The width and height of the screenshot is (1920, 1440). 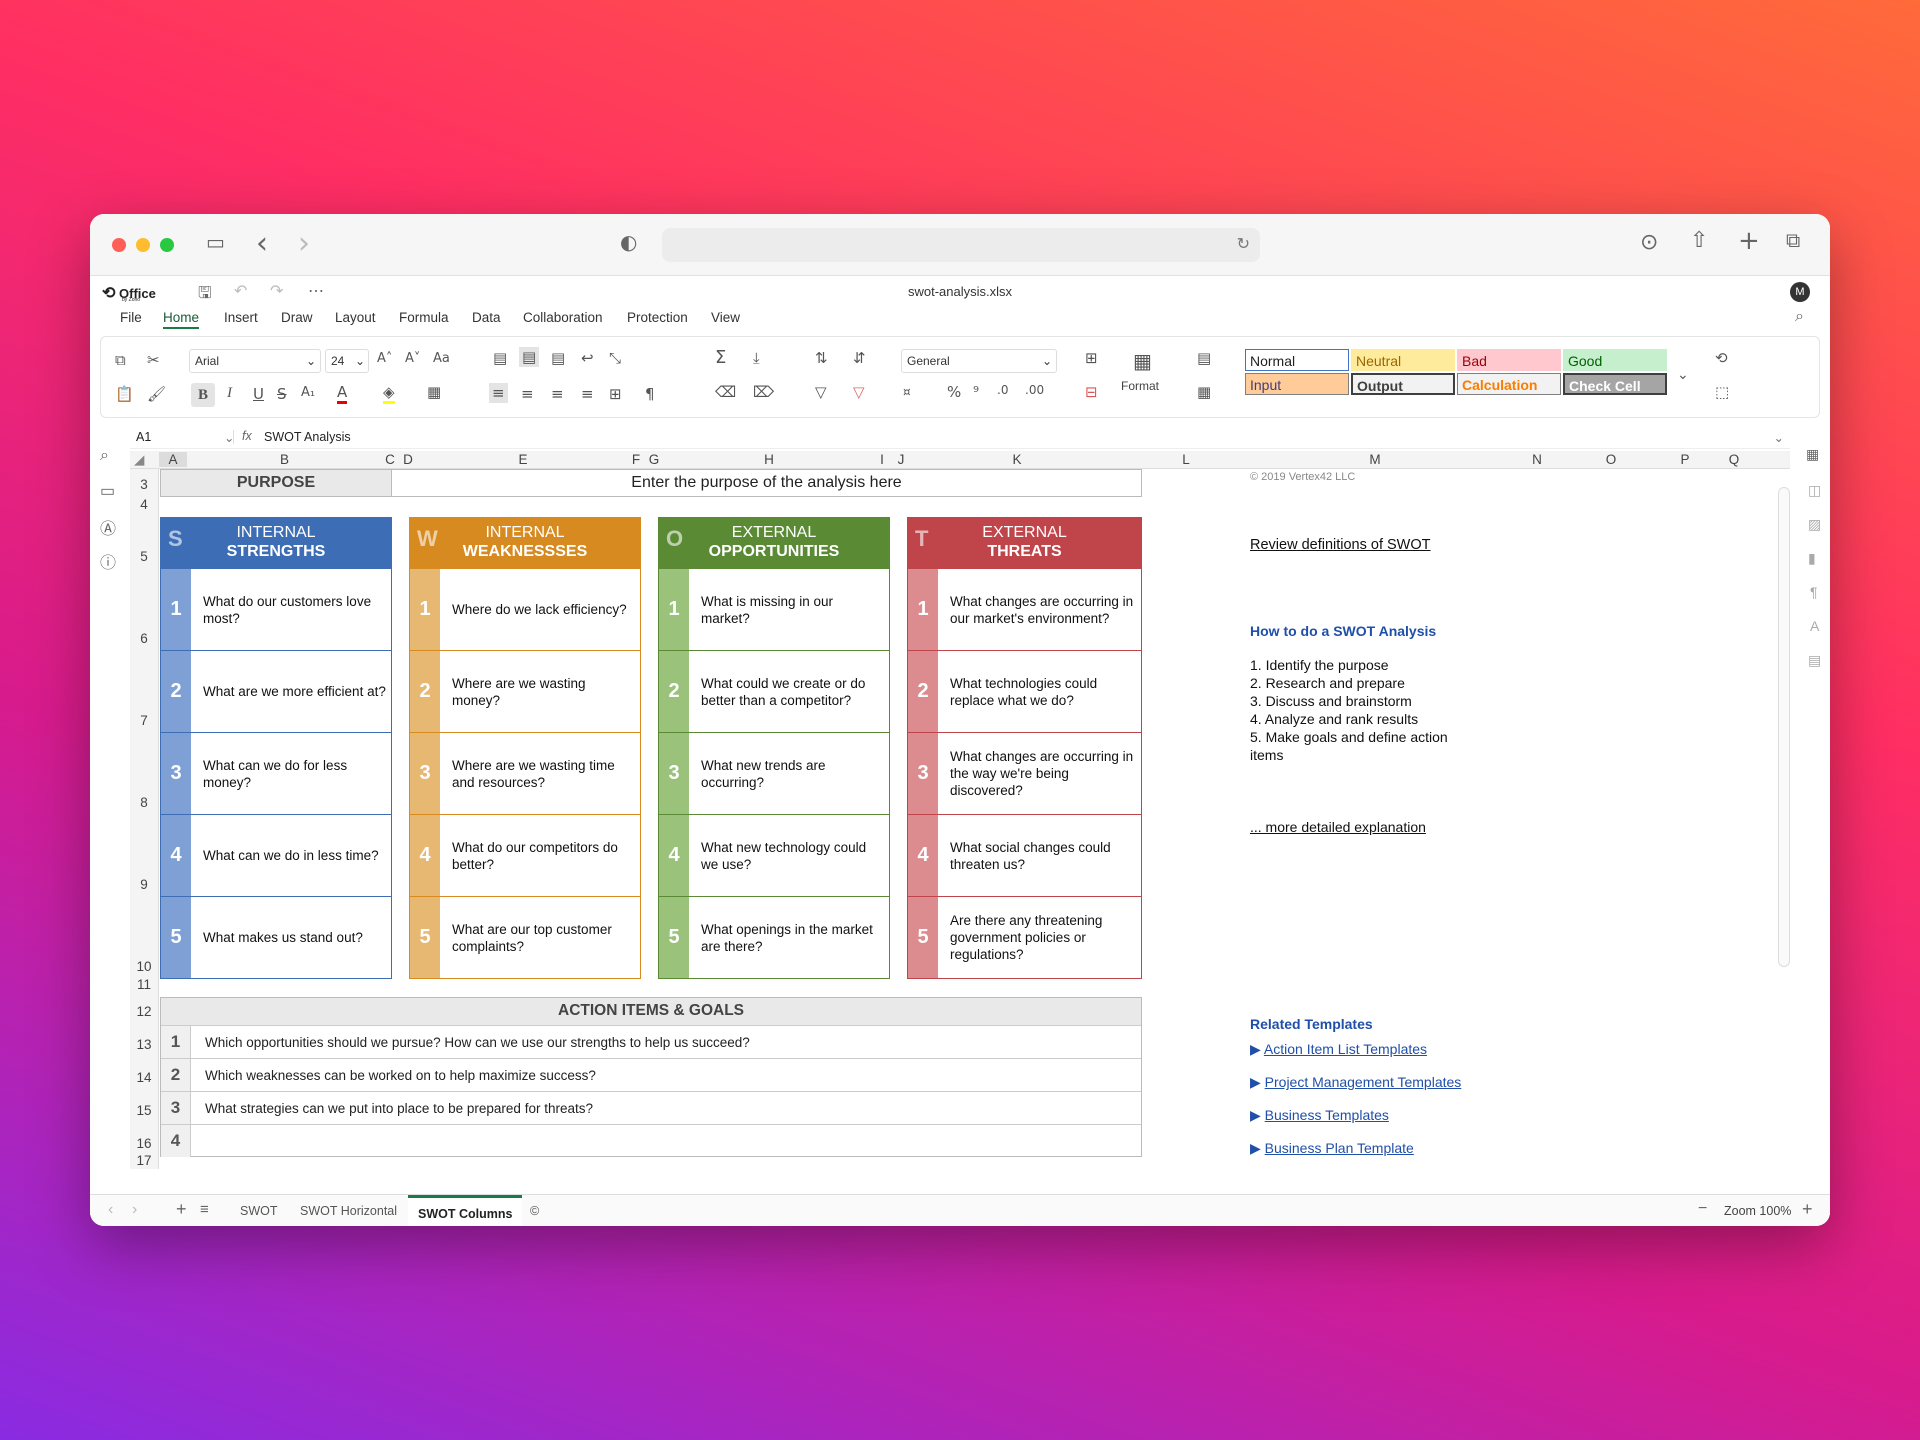 I want to click on spellcheck-icon: Ⓐ, so click(x=108, y=527).